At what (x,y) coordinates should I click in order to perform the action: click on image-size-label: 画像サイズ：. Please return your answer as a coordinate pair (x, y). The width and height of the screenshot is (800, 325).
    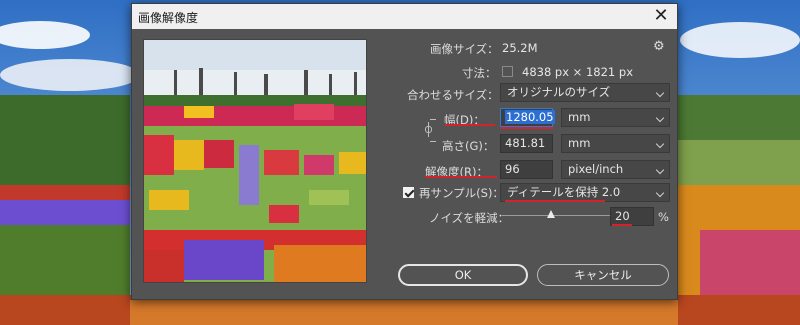
    Looking at the image, I should click on (464, 49).